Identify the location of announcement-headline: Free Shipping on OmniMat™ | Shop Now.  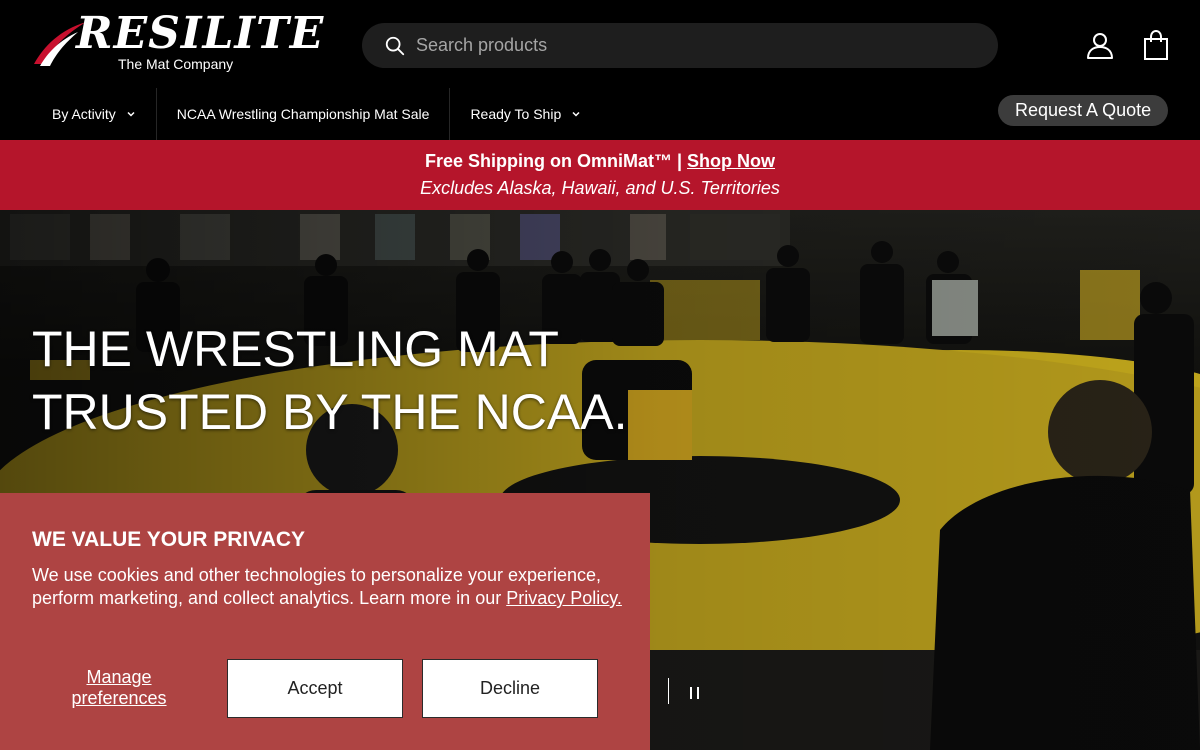
(600, 161).